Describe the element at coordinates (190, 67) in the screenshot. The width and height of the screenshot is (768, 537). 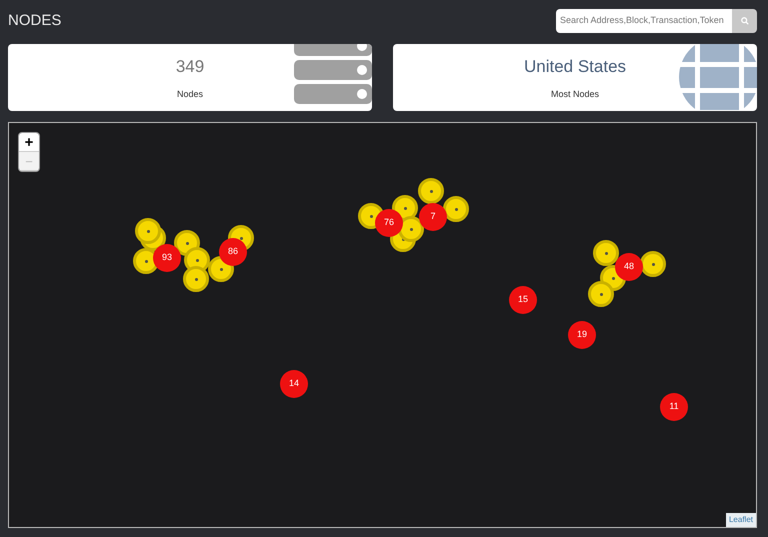
I see `stat-value: 349` at that location.